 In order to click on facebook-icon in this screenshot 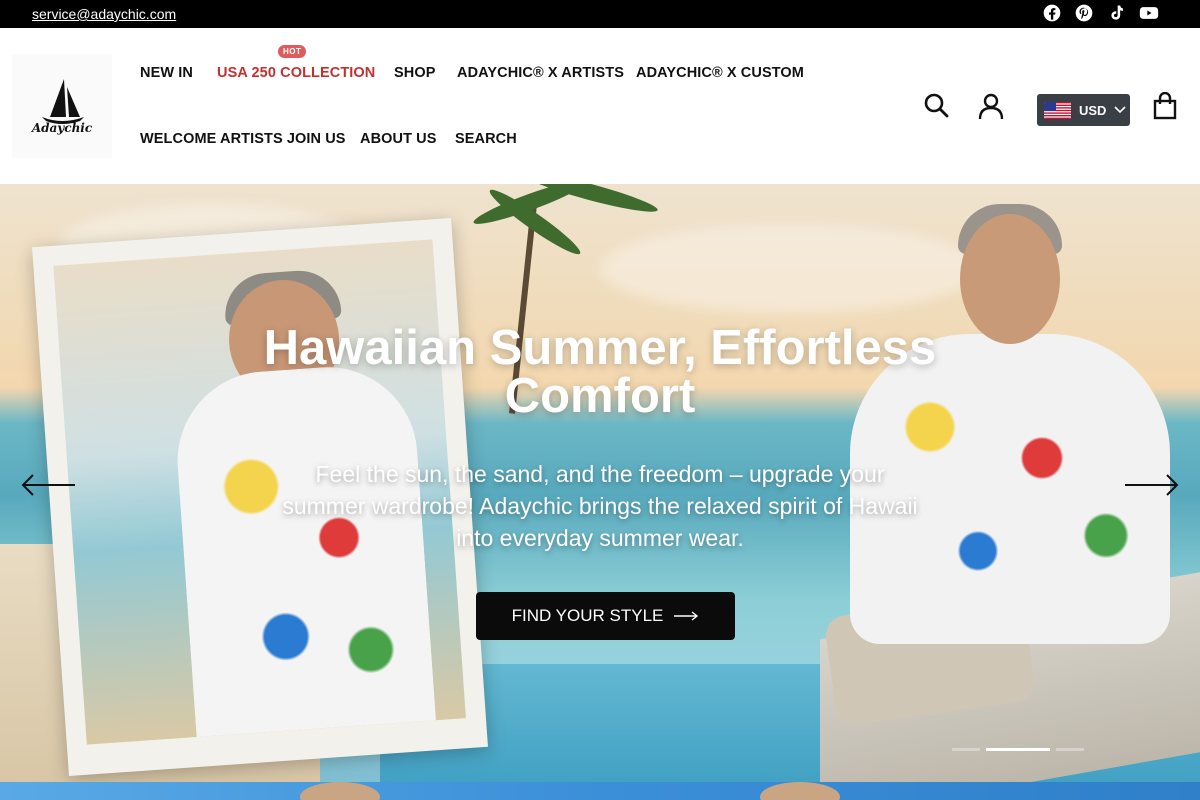, I will do `click(1052, 13)`.